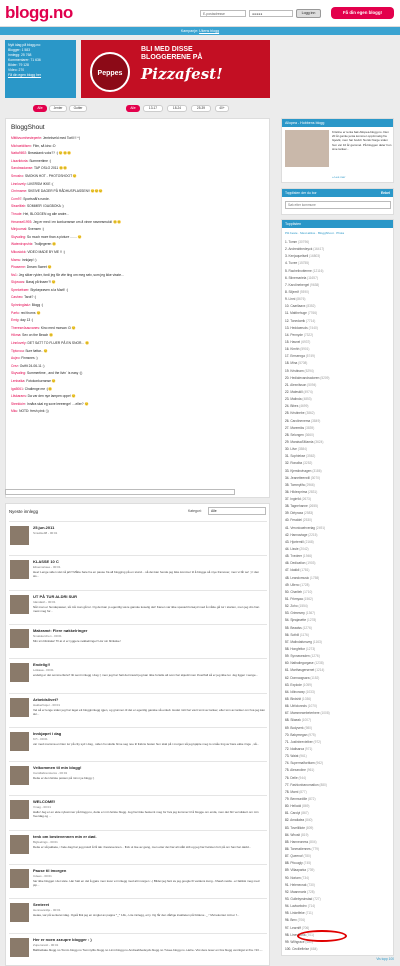 The height and width of the screenshot is (966, 400). What do you see at coordinates (44, 801) in the screenshot?
I see `post-title: WELCOME!` at bounding box center [44, 801].